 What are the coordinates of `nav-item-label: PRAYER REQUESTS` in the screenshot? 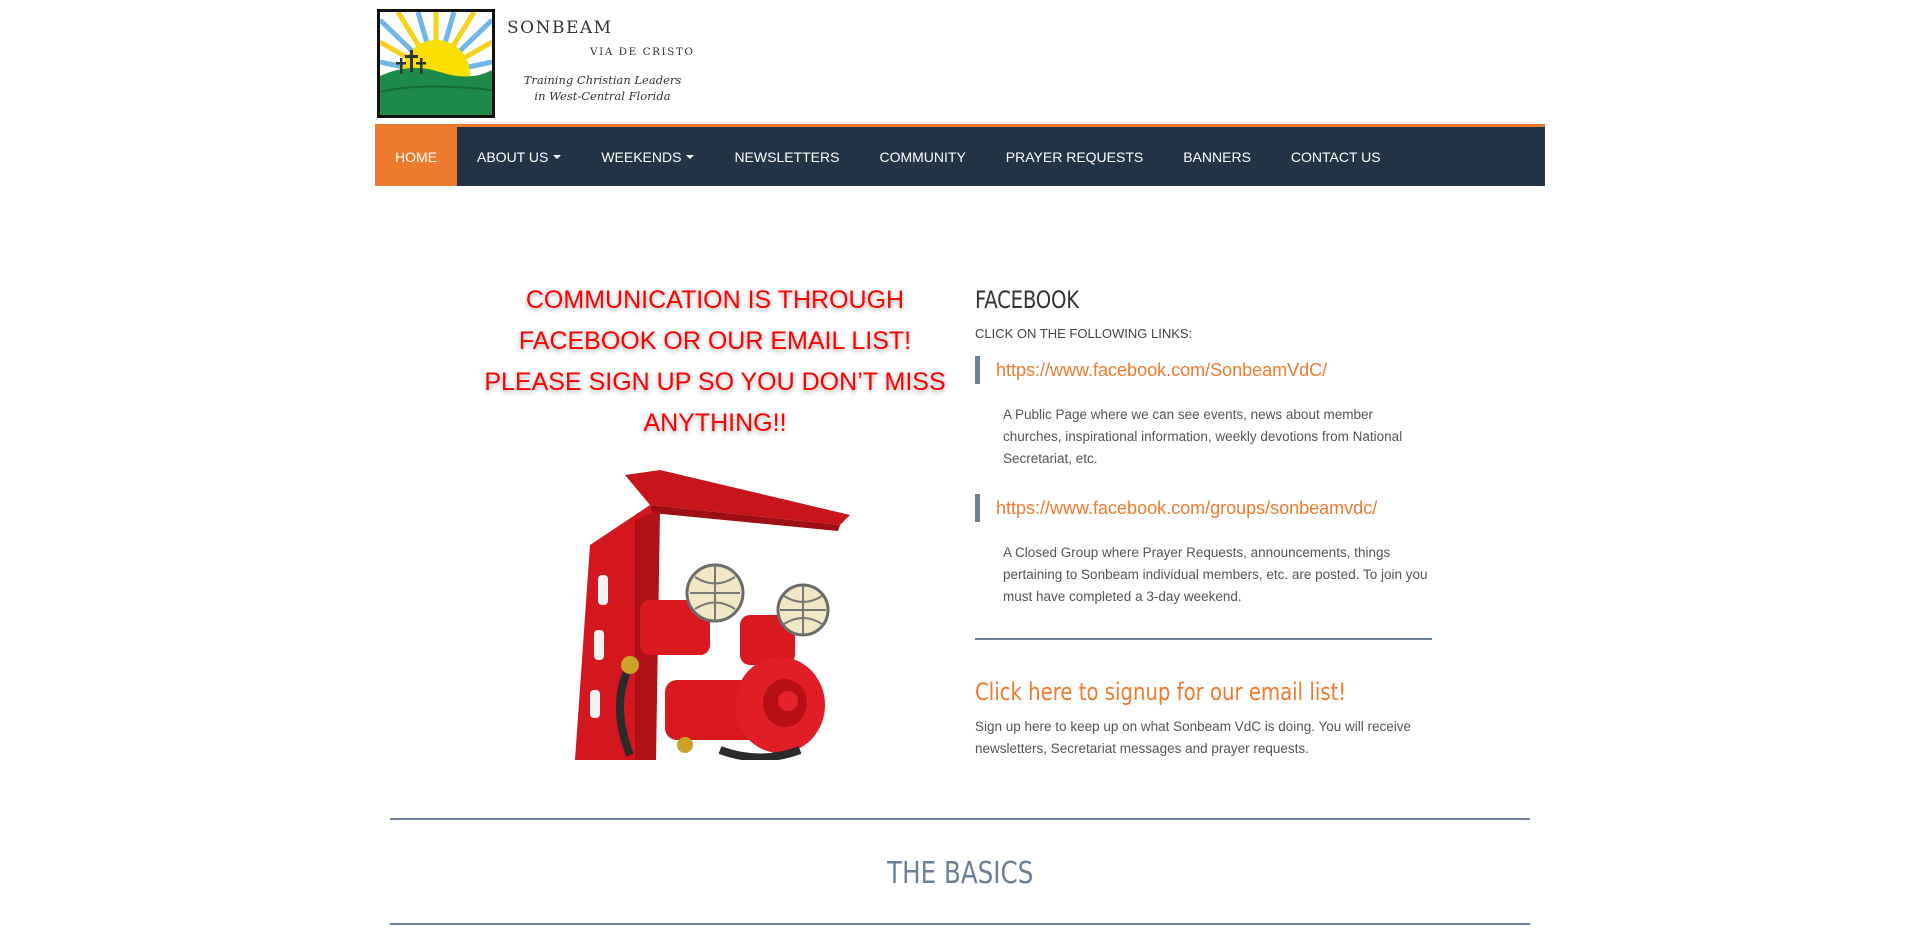 It's located at (1074, 156).